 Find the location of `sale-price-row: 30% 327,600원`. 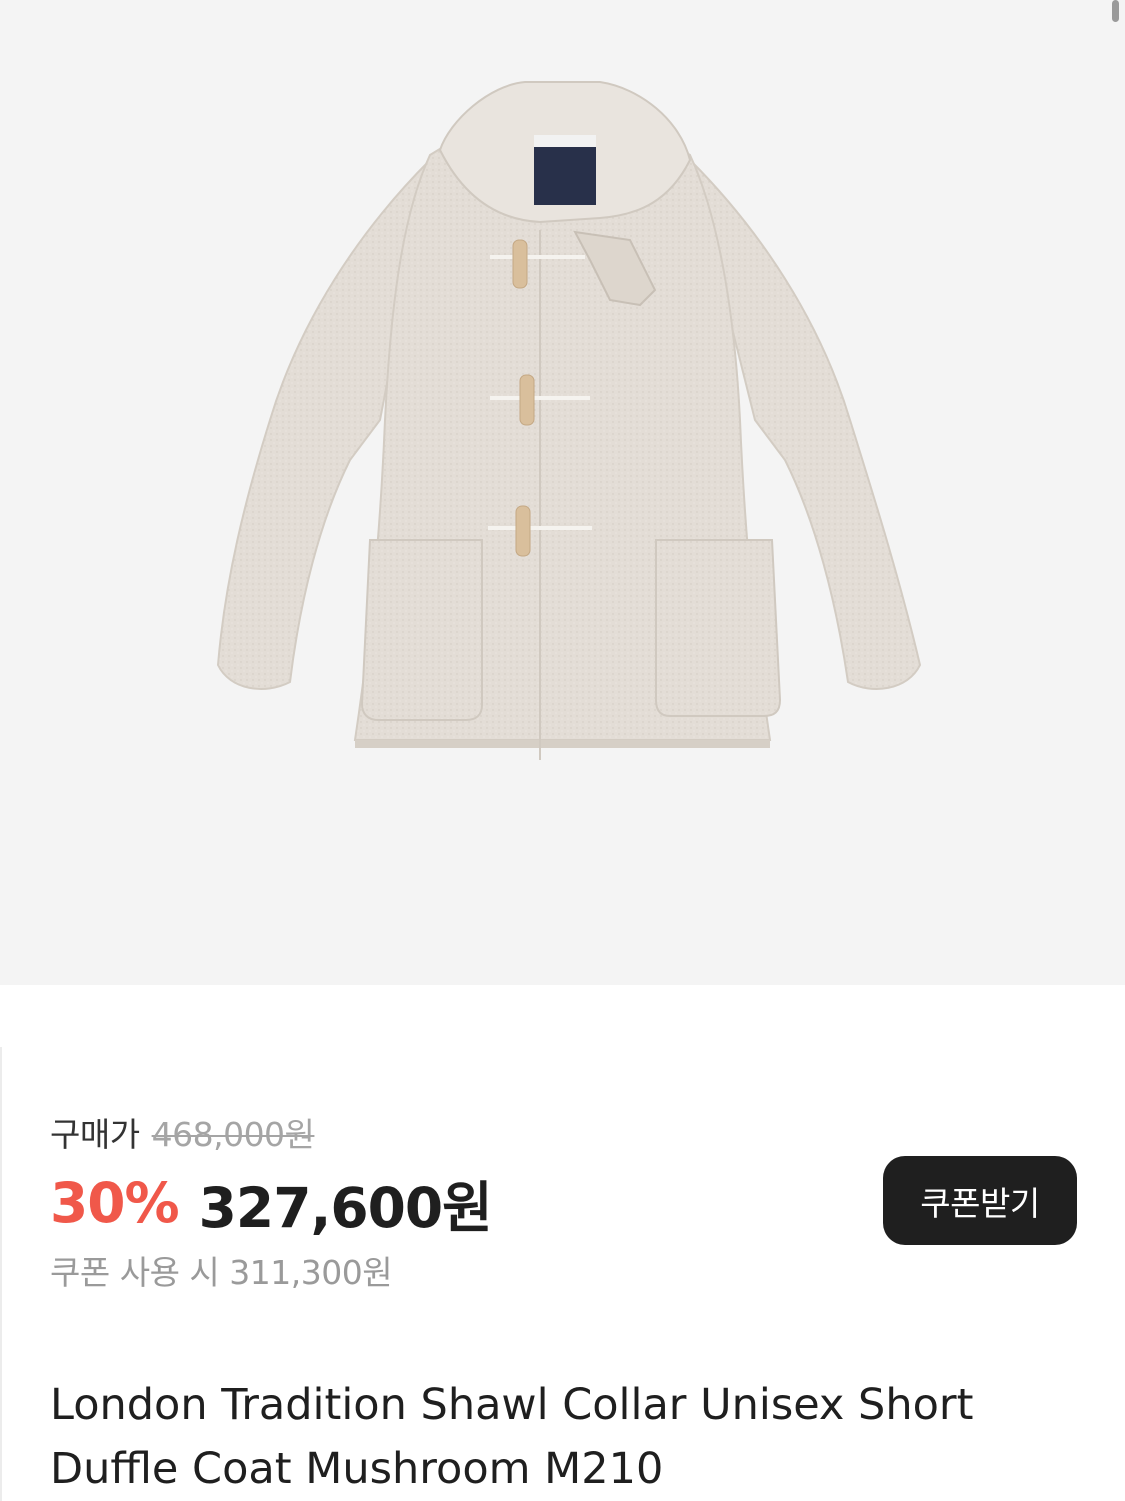

sale-price-row: 30% 327,600원 is located at coordinates (271, 1205).